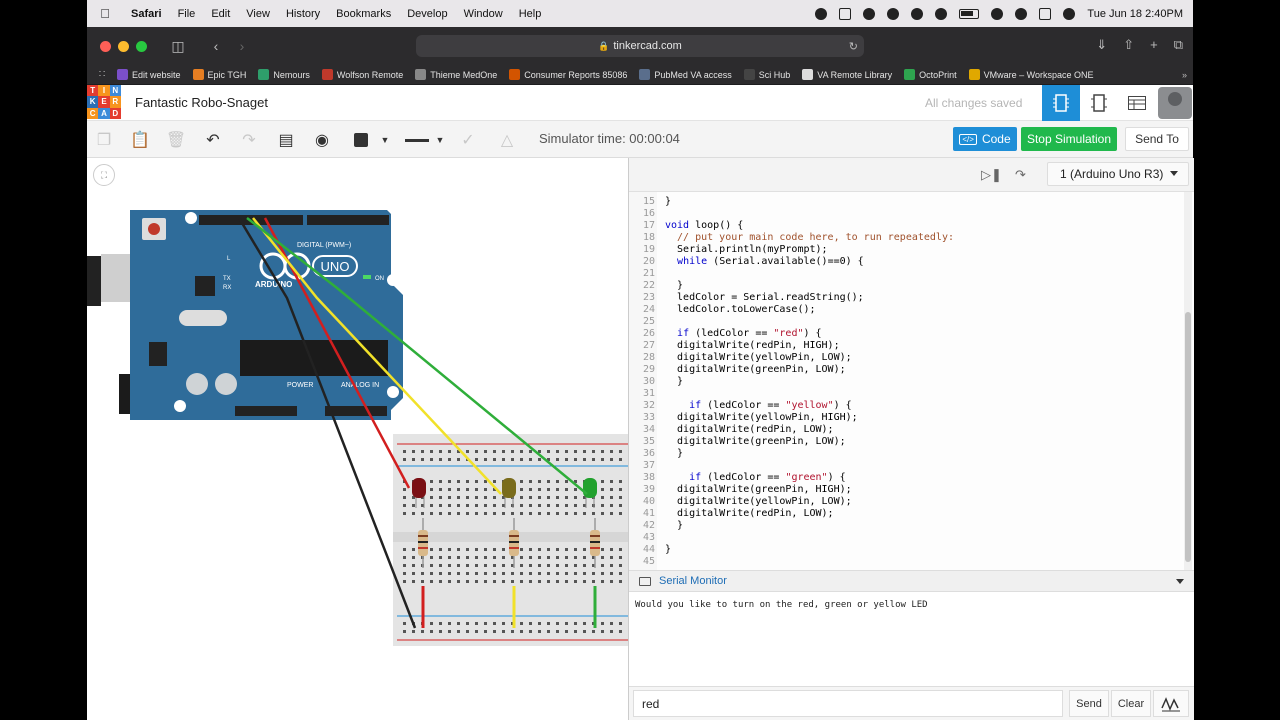  I want to click on control-center-icon, so click(1045, 13).